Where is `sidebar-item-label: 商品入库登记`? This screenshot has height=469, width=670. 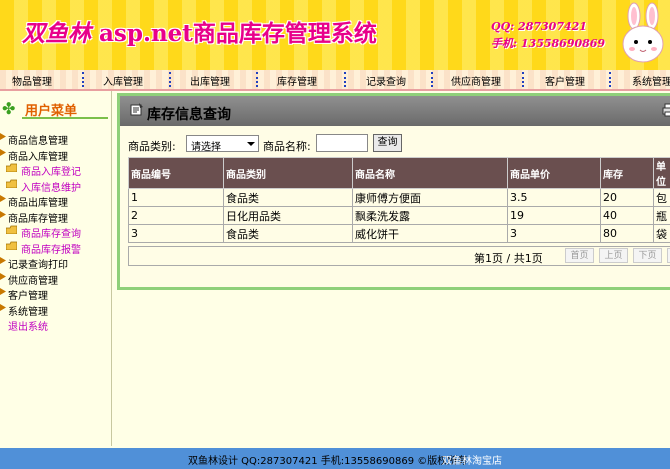 sidebar-item-label: 商品入库登记 is located at coordinates (51, 172).